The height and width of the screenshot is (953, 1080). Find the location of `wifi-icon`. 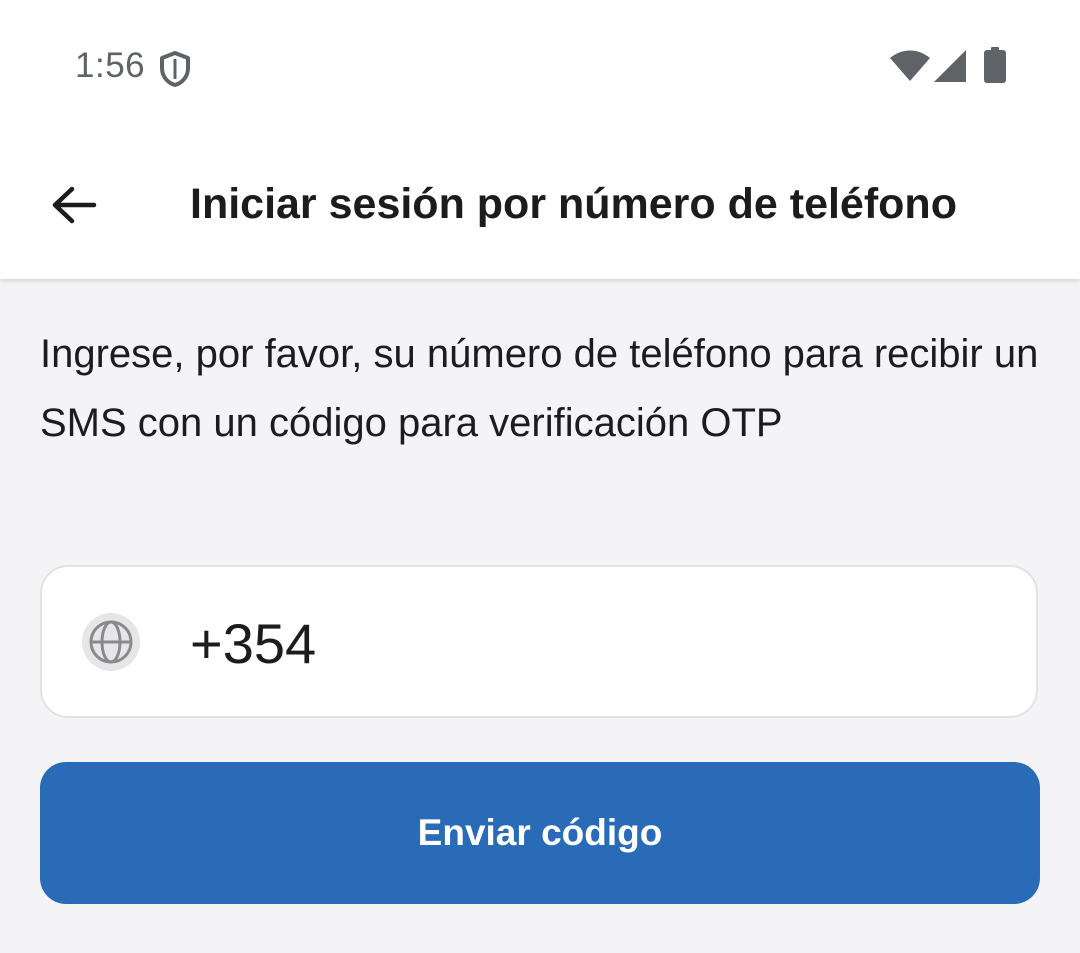

wifi-icon is located at coordinates (910, 65).